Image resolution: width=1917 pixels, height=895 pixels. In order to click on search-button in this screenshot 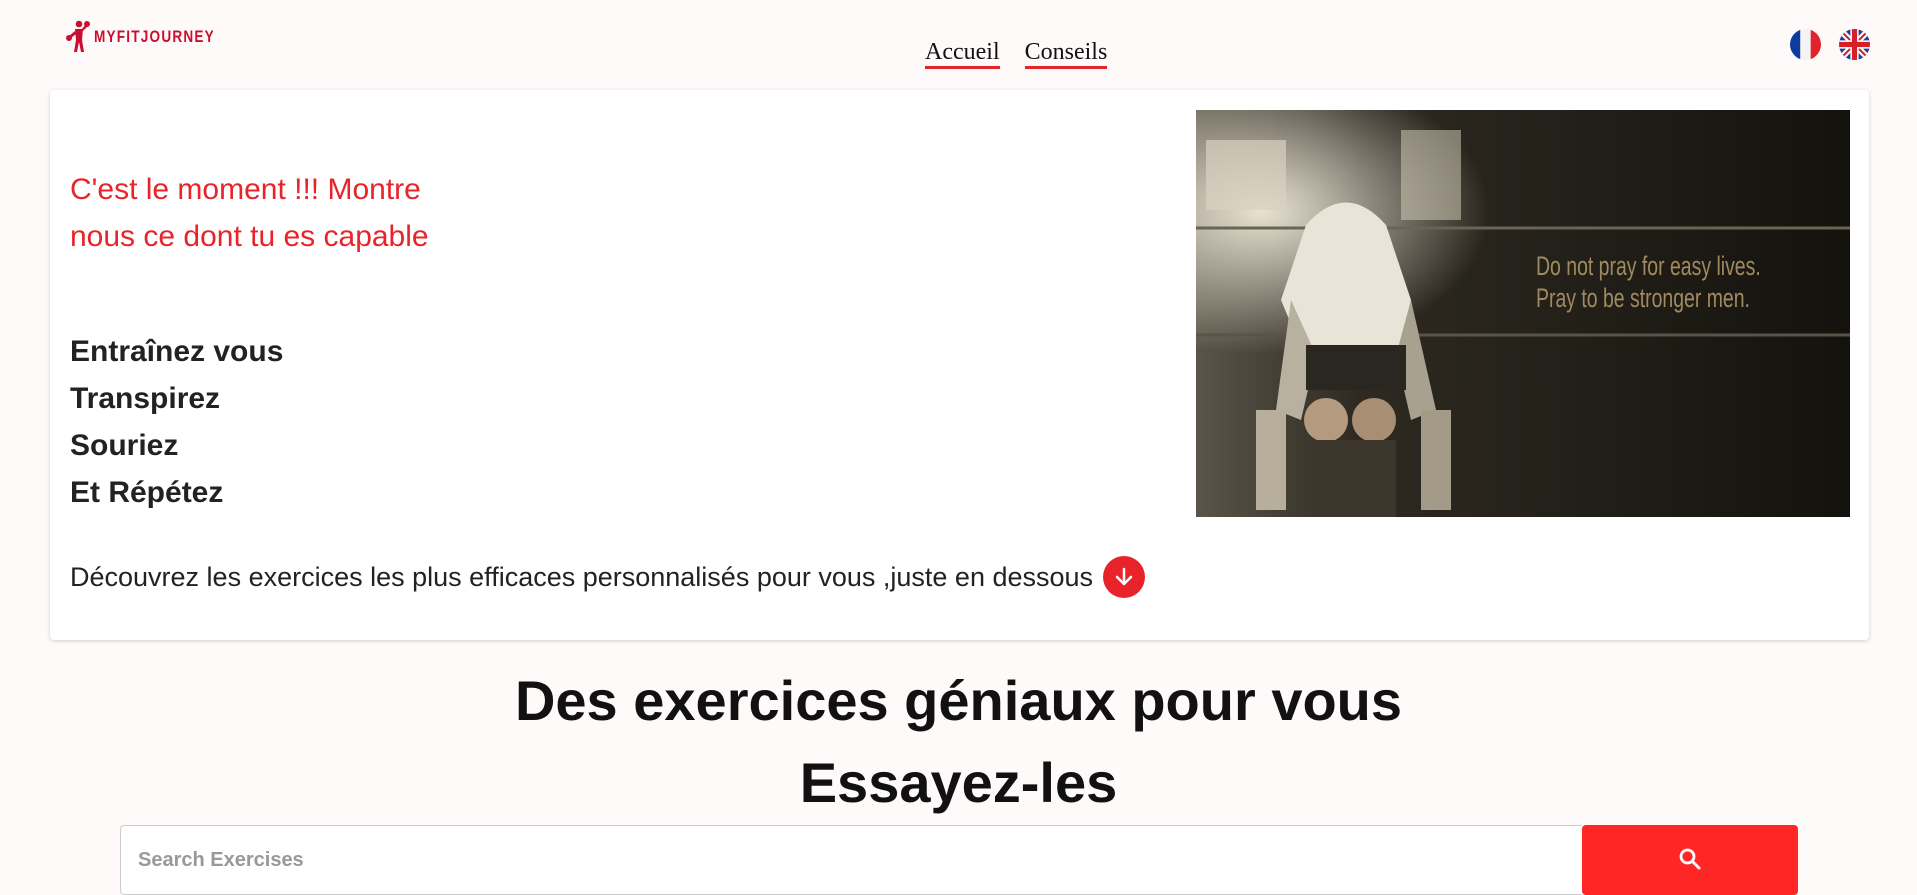, I will do `click(1690, 860)`.